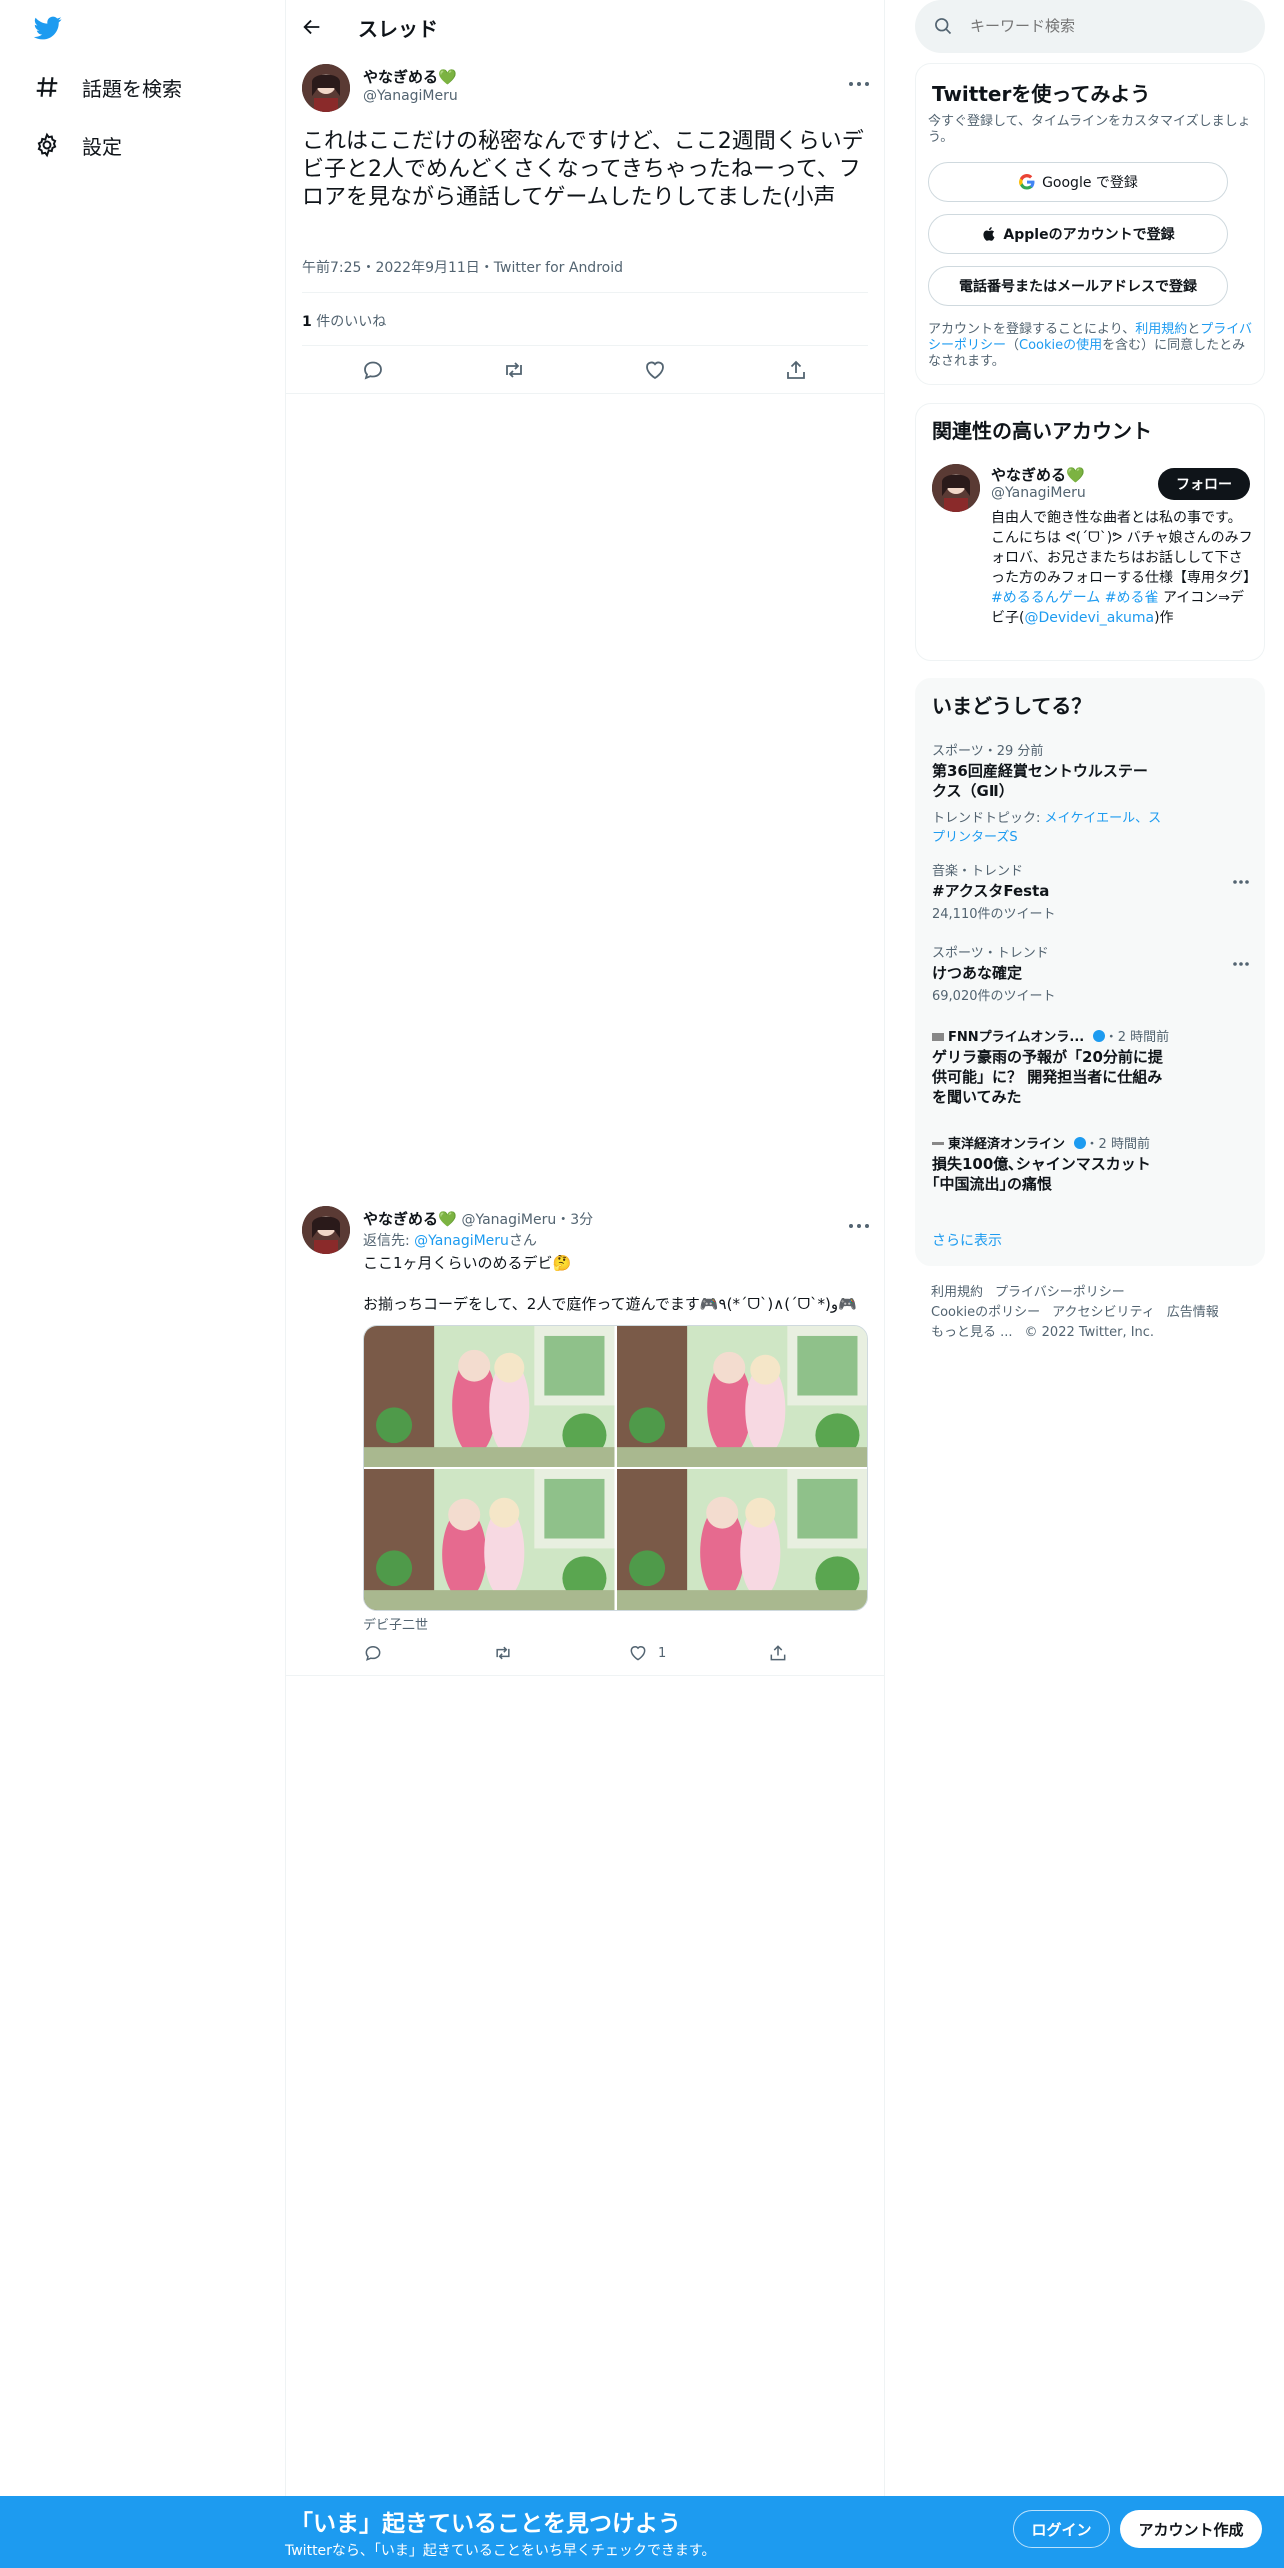 The width and height of the screenshot is (1284, 2568). What do you see at coordinates (1117, 1144) in the screenshot?
I see `news-time: ・2 時間前` at bounding box center [1117, 1144].